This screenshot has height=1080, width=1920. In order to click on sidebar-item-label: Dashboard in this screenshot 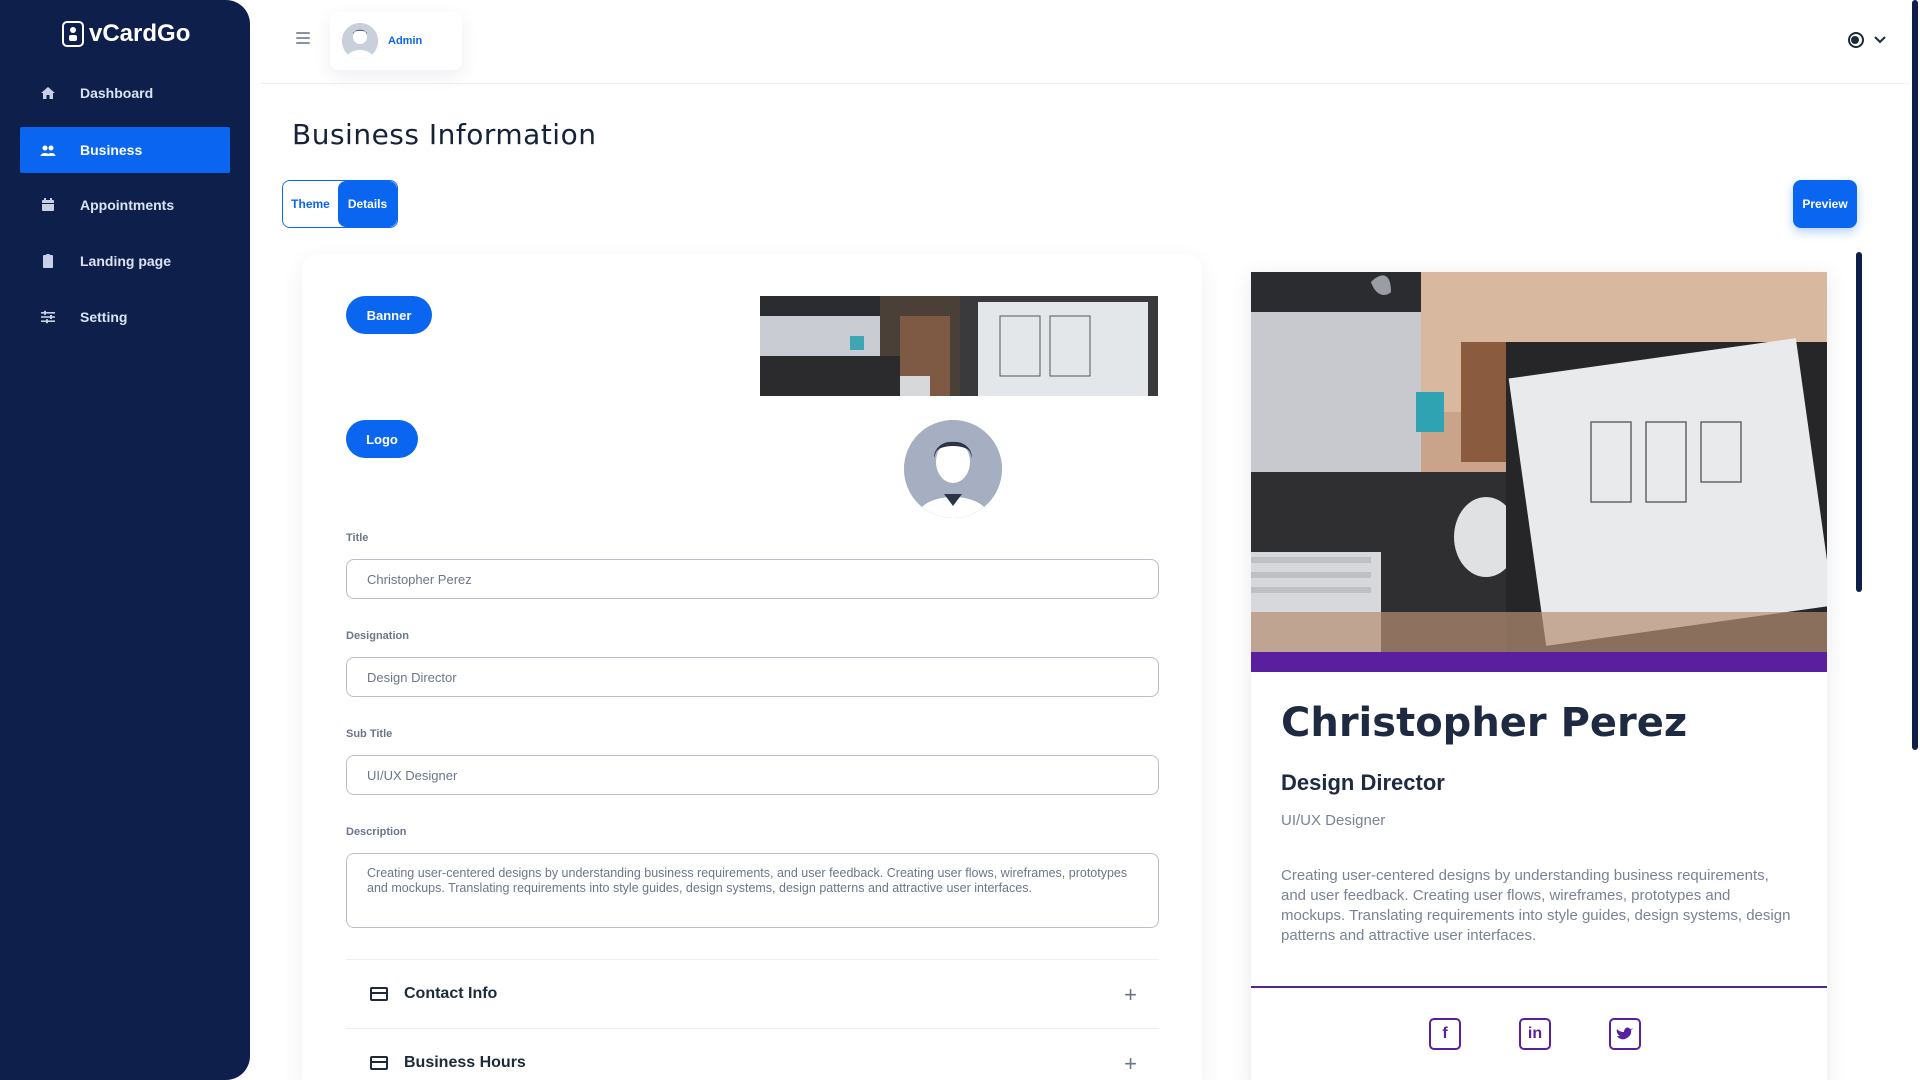, I will do `click(117, 93)`.